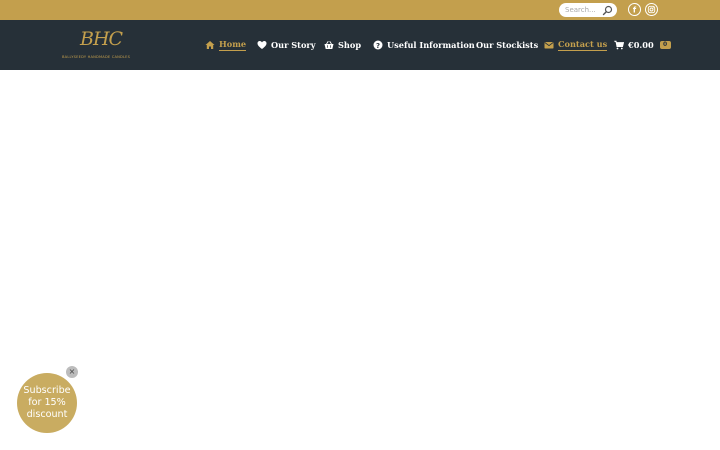 The width and height of the screenshot is (720, 450). I want to click on nav-item-label: Useful Information, so click(431, 45).